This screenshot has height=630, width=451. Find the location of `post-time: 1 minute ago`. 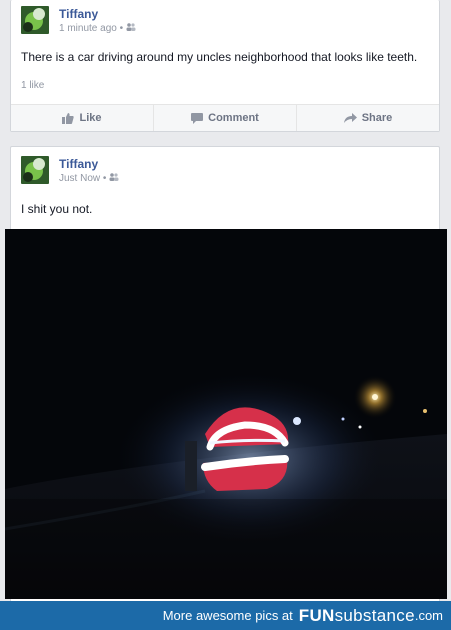

post-time: 1 minute ago is located at coordinates (88, 28).